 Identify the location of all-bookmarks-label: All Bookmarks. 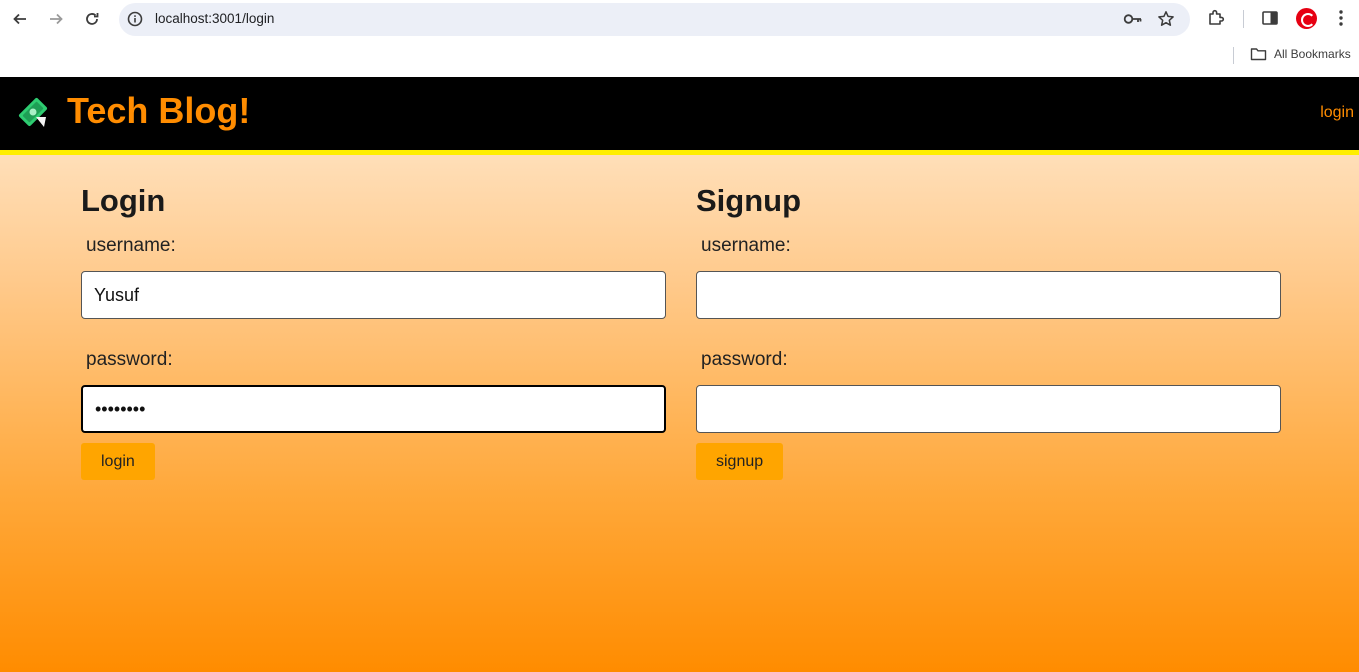
(1312, 54).